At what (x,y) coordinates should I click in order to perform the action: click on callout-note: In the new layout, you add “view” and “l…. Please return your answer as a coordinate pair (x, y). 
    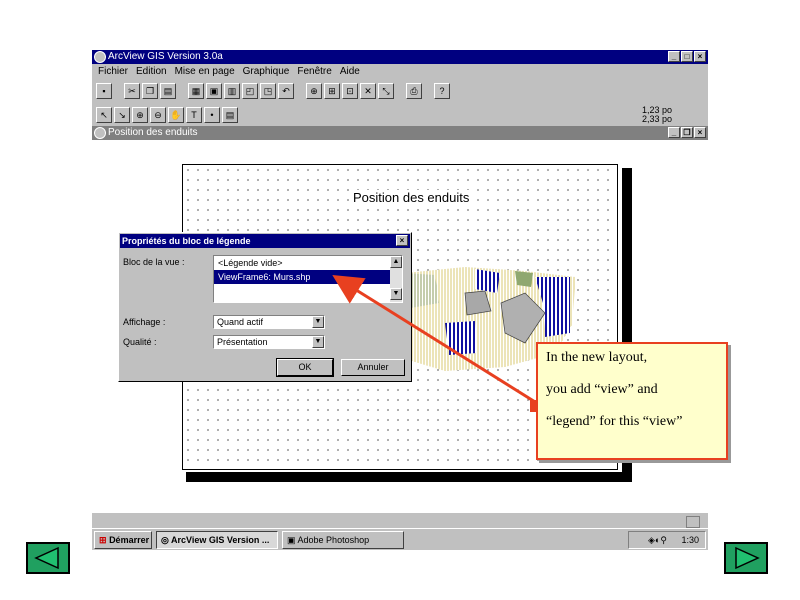
    Looking at the image, I should click on (632, 401).